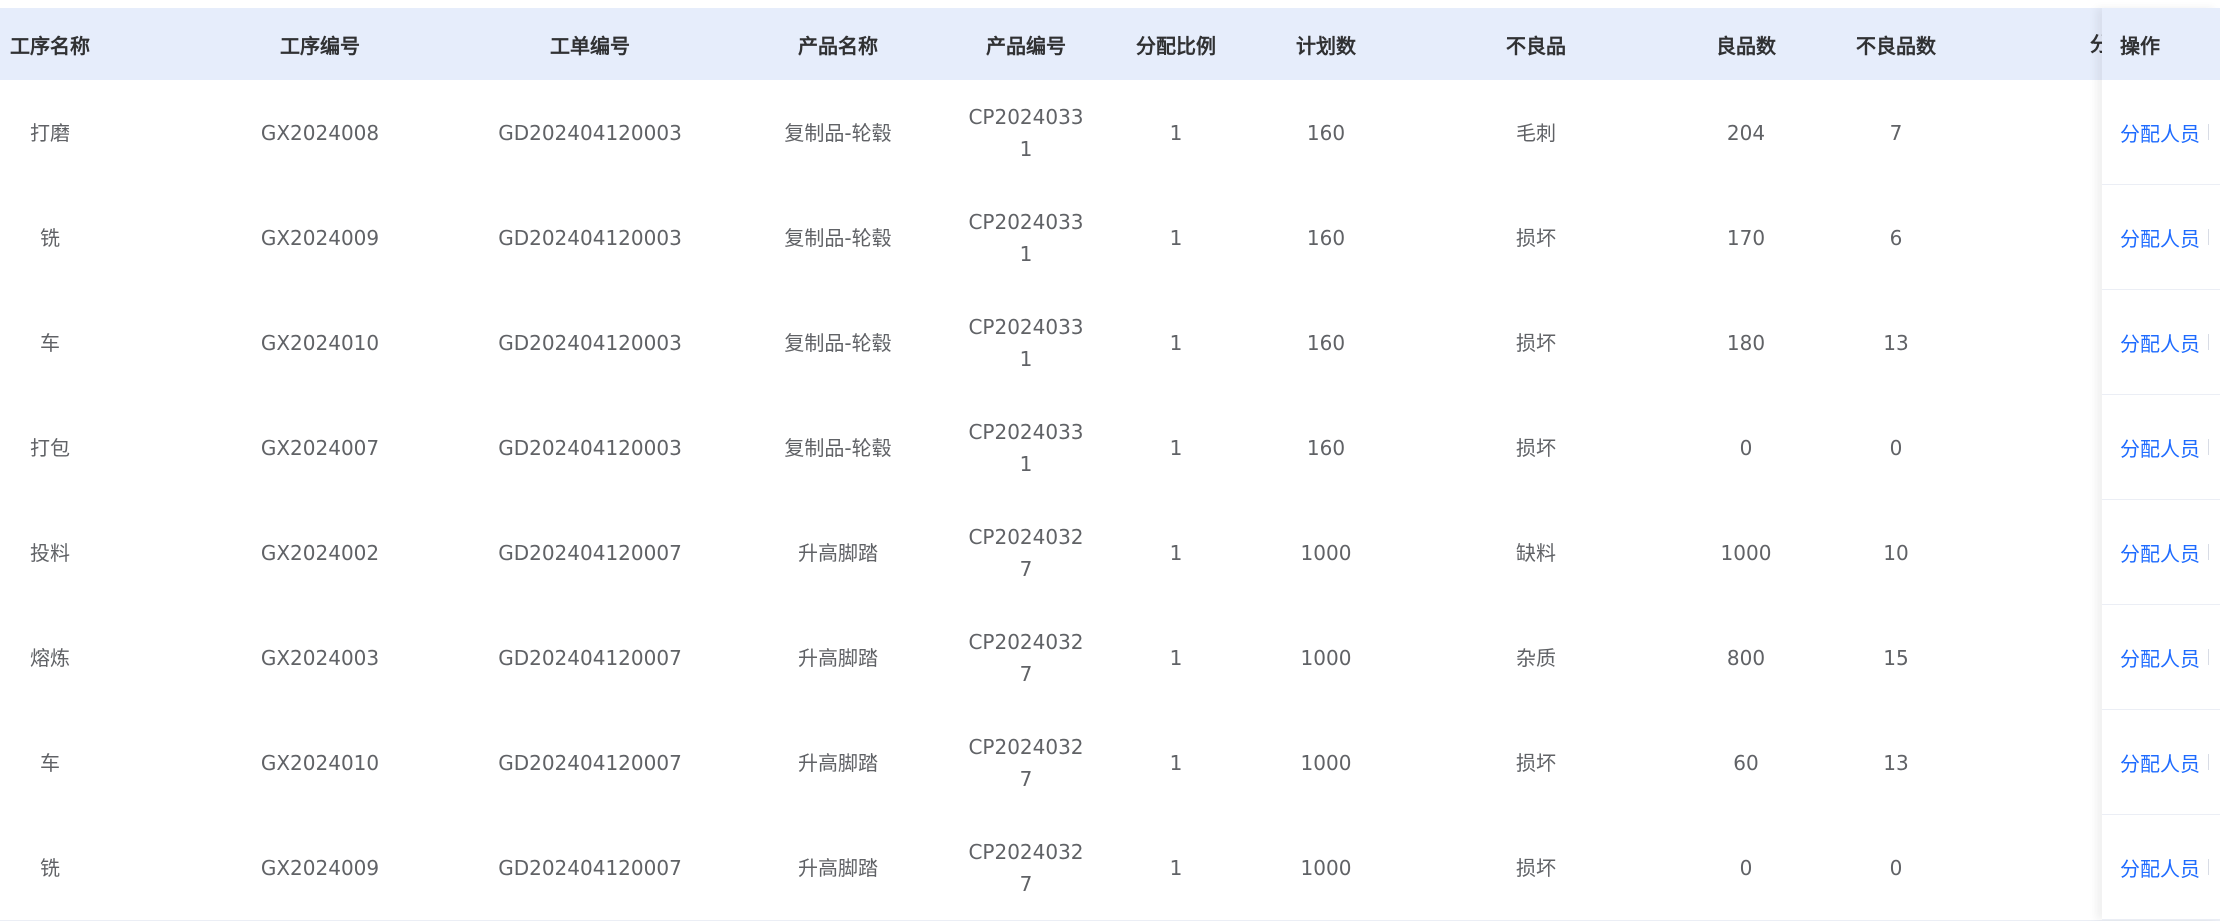  What do you see at coordinates (320, 552) in the screenshot?
I see `cell-process-code: GX2024002` at bounding box center [320, 552].